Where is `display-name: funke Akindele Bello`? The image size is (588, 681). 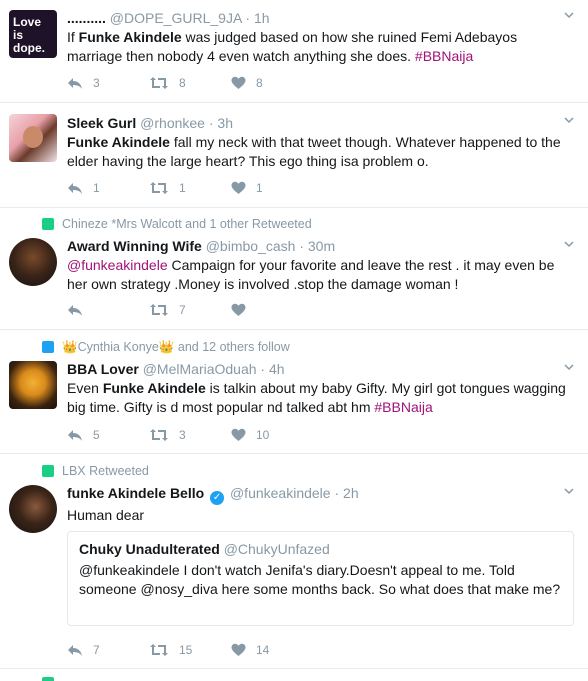 display-name: funke Akindele Bello is located at coordinates (135, 493).